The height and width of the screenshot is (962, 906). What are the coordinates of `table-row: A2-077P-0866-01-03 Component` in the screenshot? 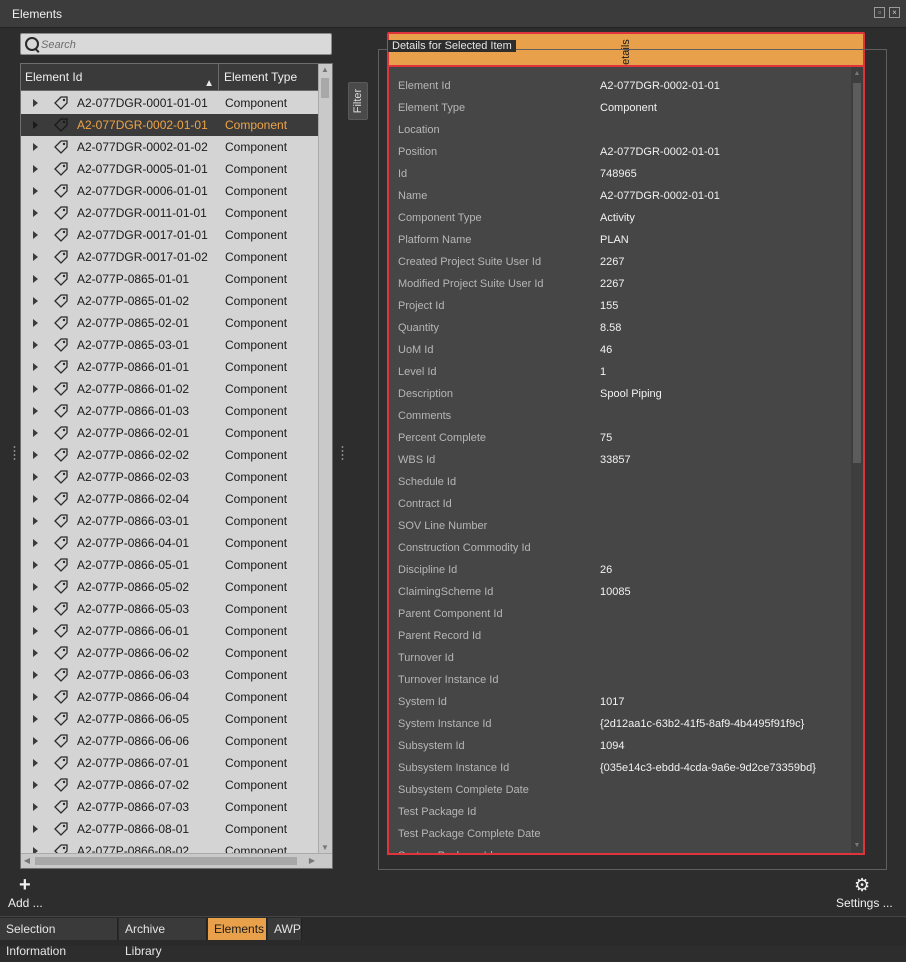 It's located at (170, 411).